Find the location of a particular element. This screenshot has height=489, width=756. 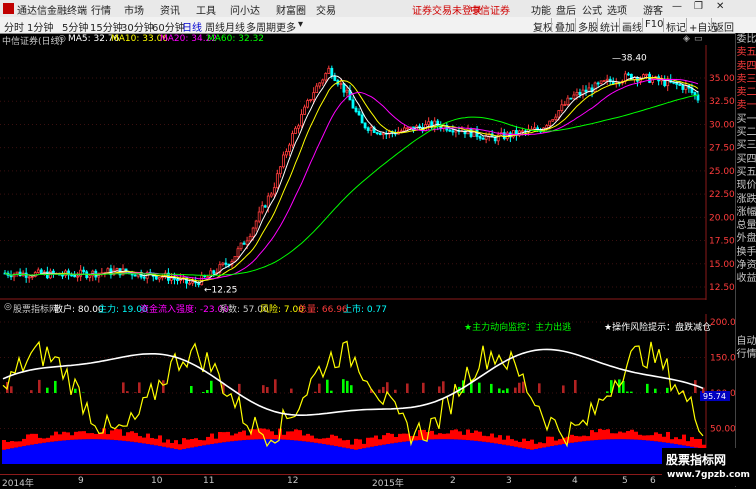

period-more: 更多 is located at coordinates (286, 26).